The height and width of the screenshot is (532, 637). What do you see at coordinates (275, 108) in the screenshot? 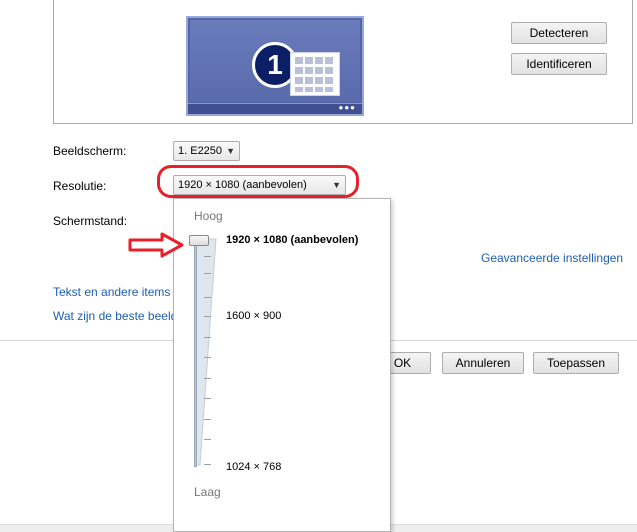
I see `monitor-taskbar: ●●●` at bounding box center [275, 108].